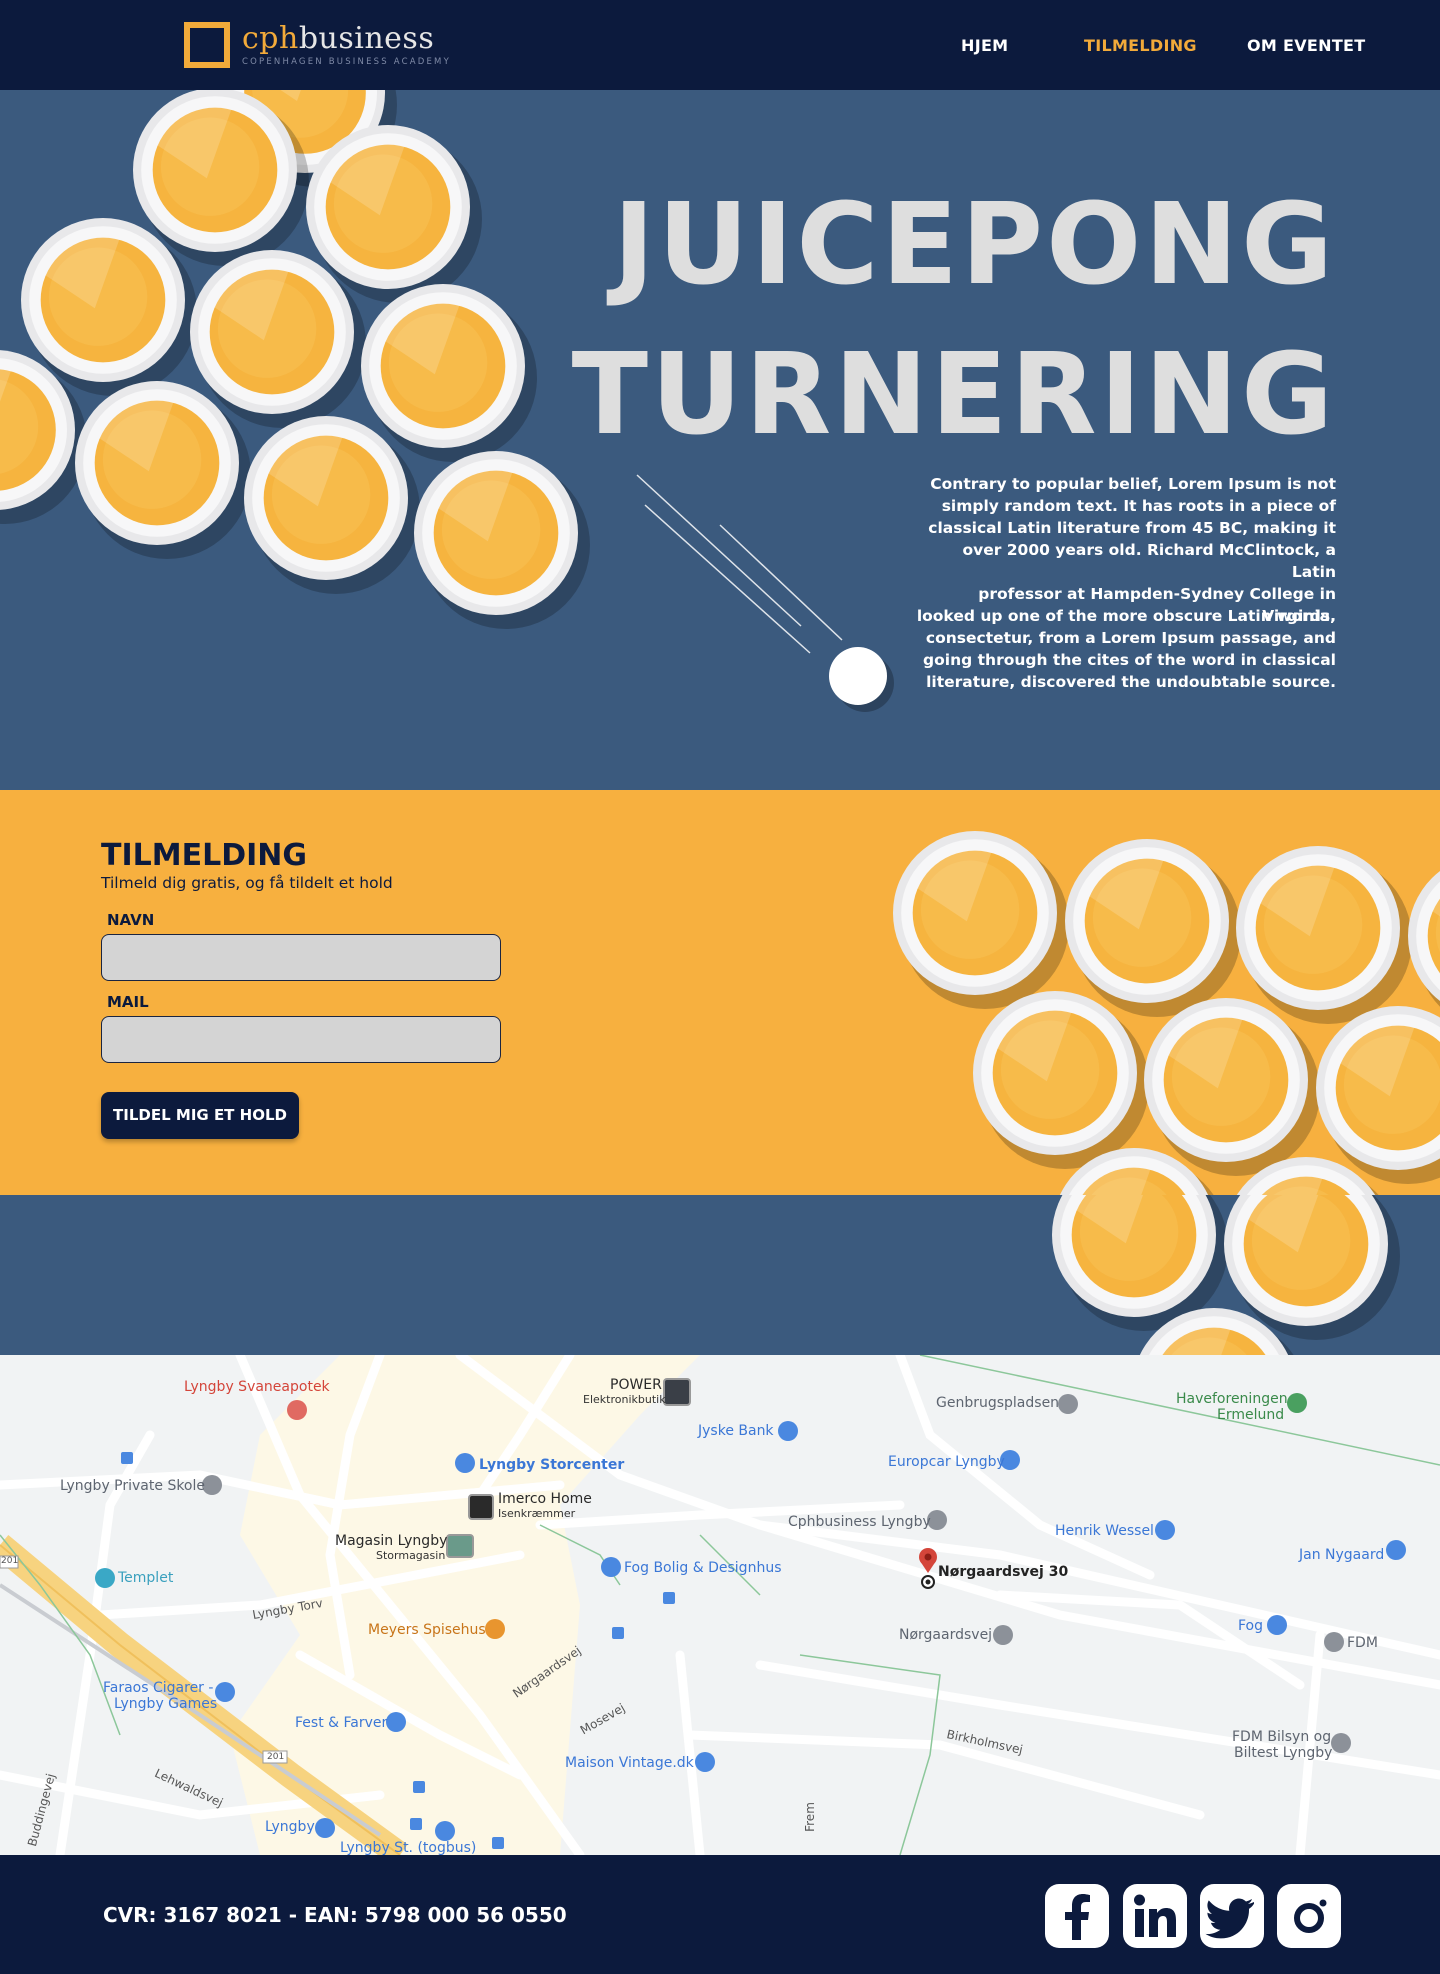 This screenshot has width=1440, height=1974. I want to click on map-label: Fog Bolig & Designhus, so click(703, 1568).